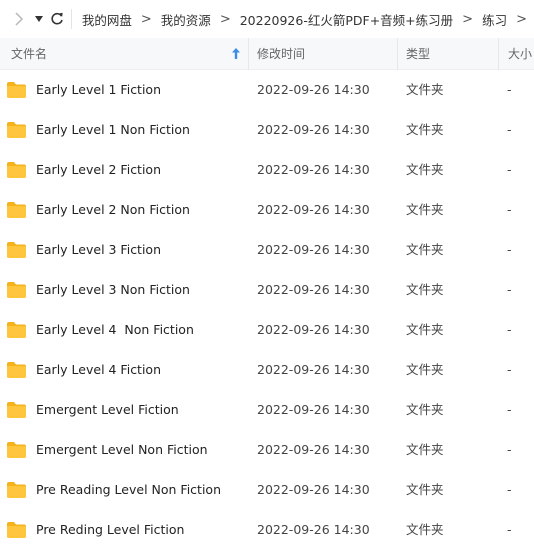 The height and width of the screenshot is (557, 534). I want to click on file-name: Pre Reding Level Fiction, so click(110, 530).